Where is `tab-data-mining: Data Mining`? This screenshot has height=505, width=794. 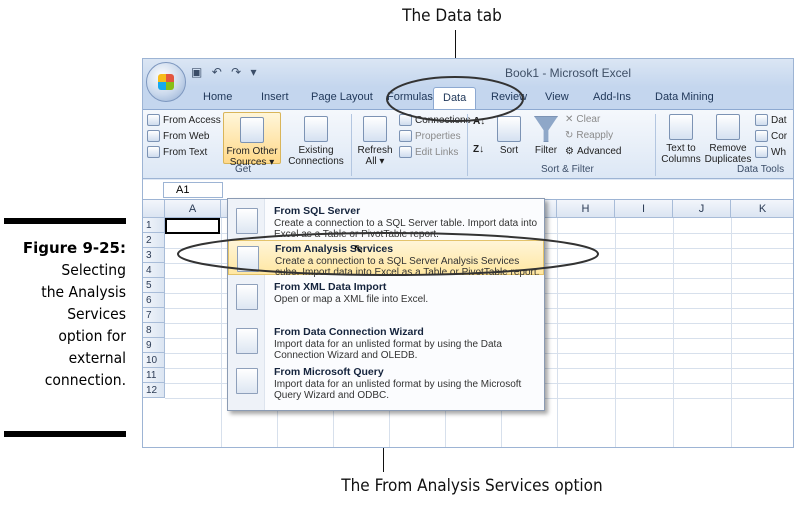 tab-data-mining: Data Mining is located at coordinates (684, 97).